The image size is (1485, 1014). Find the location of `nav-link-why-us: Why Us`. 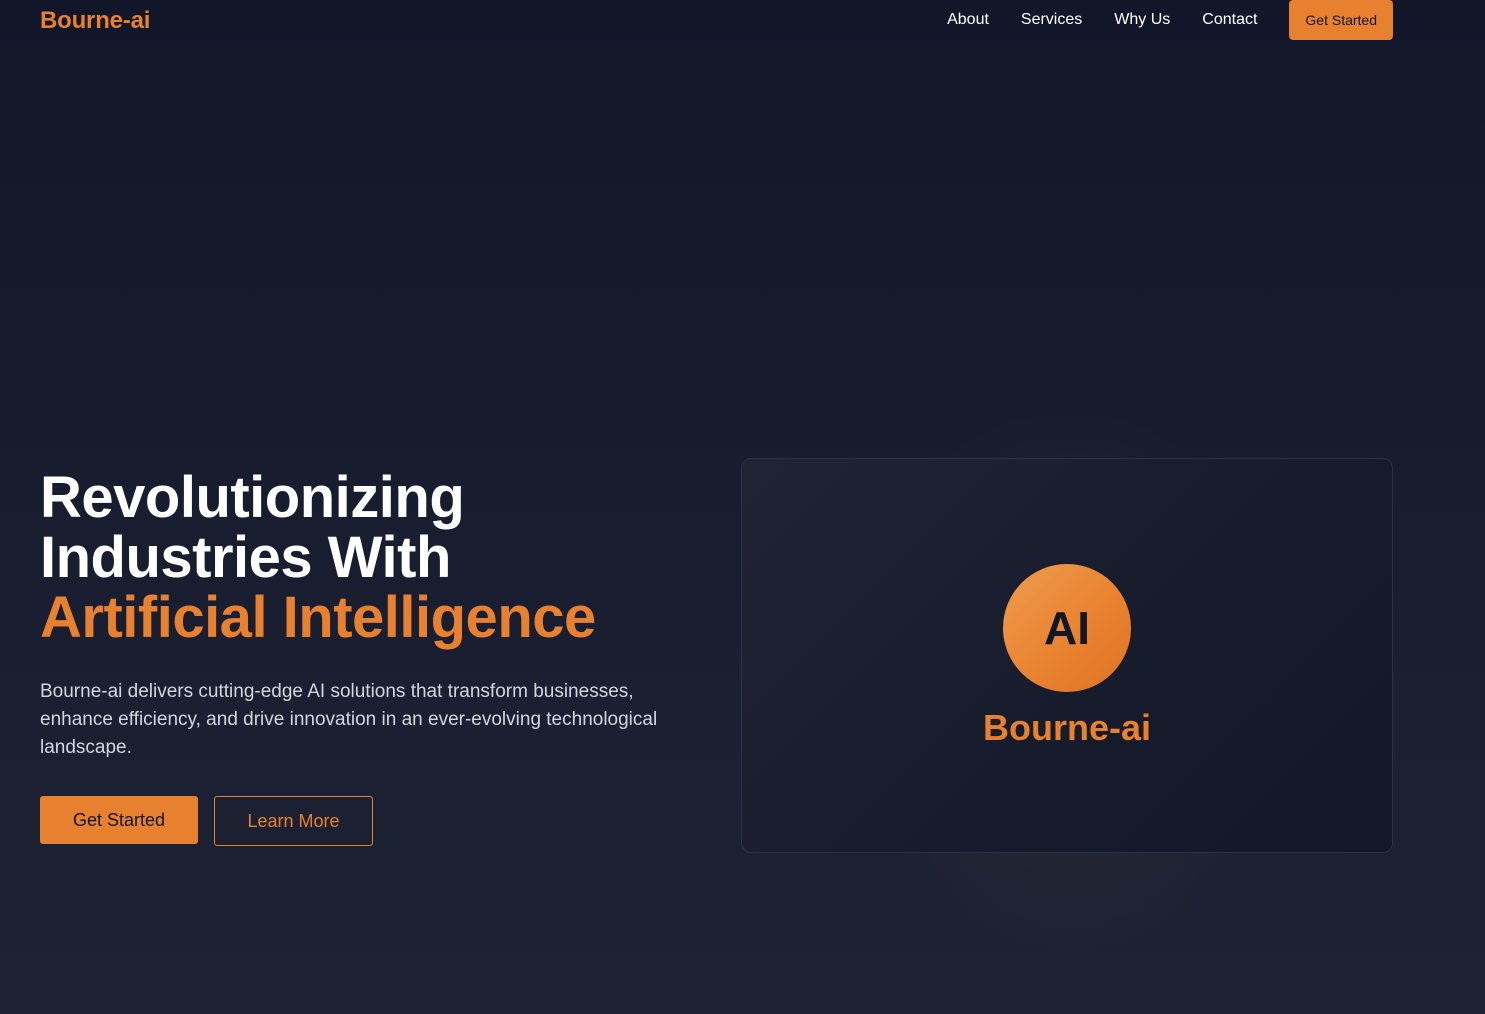

nav-link-why-us: Why Us is located at coordinates (1142, 20).